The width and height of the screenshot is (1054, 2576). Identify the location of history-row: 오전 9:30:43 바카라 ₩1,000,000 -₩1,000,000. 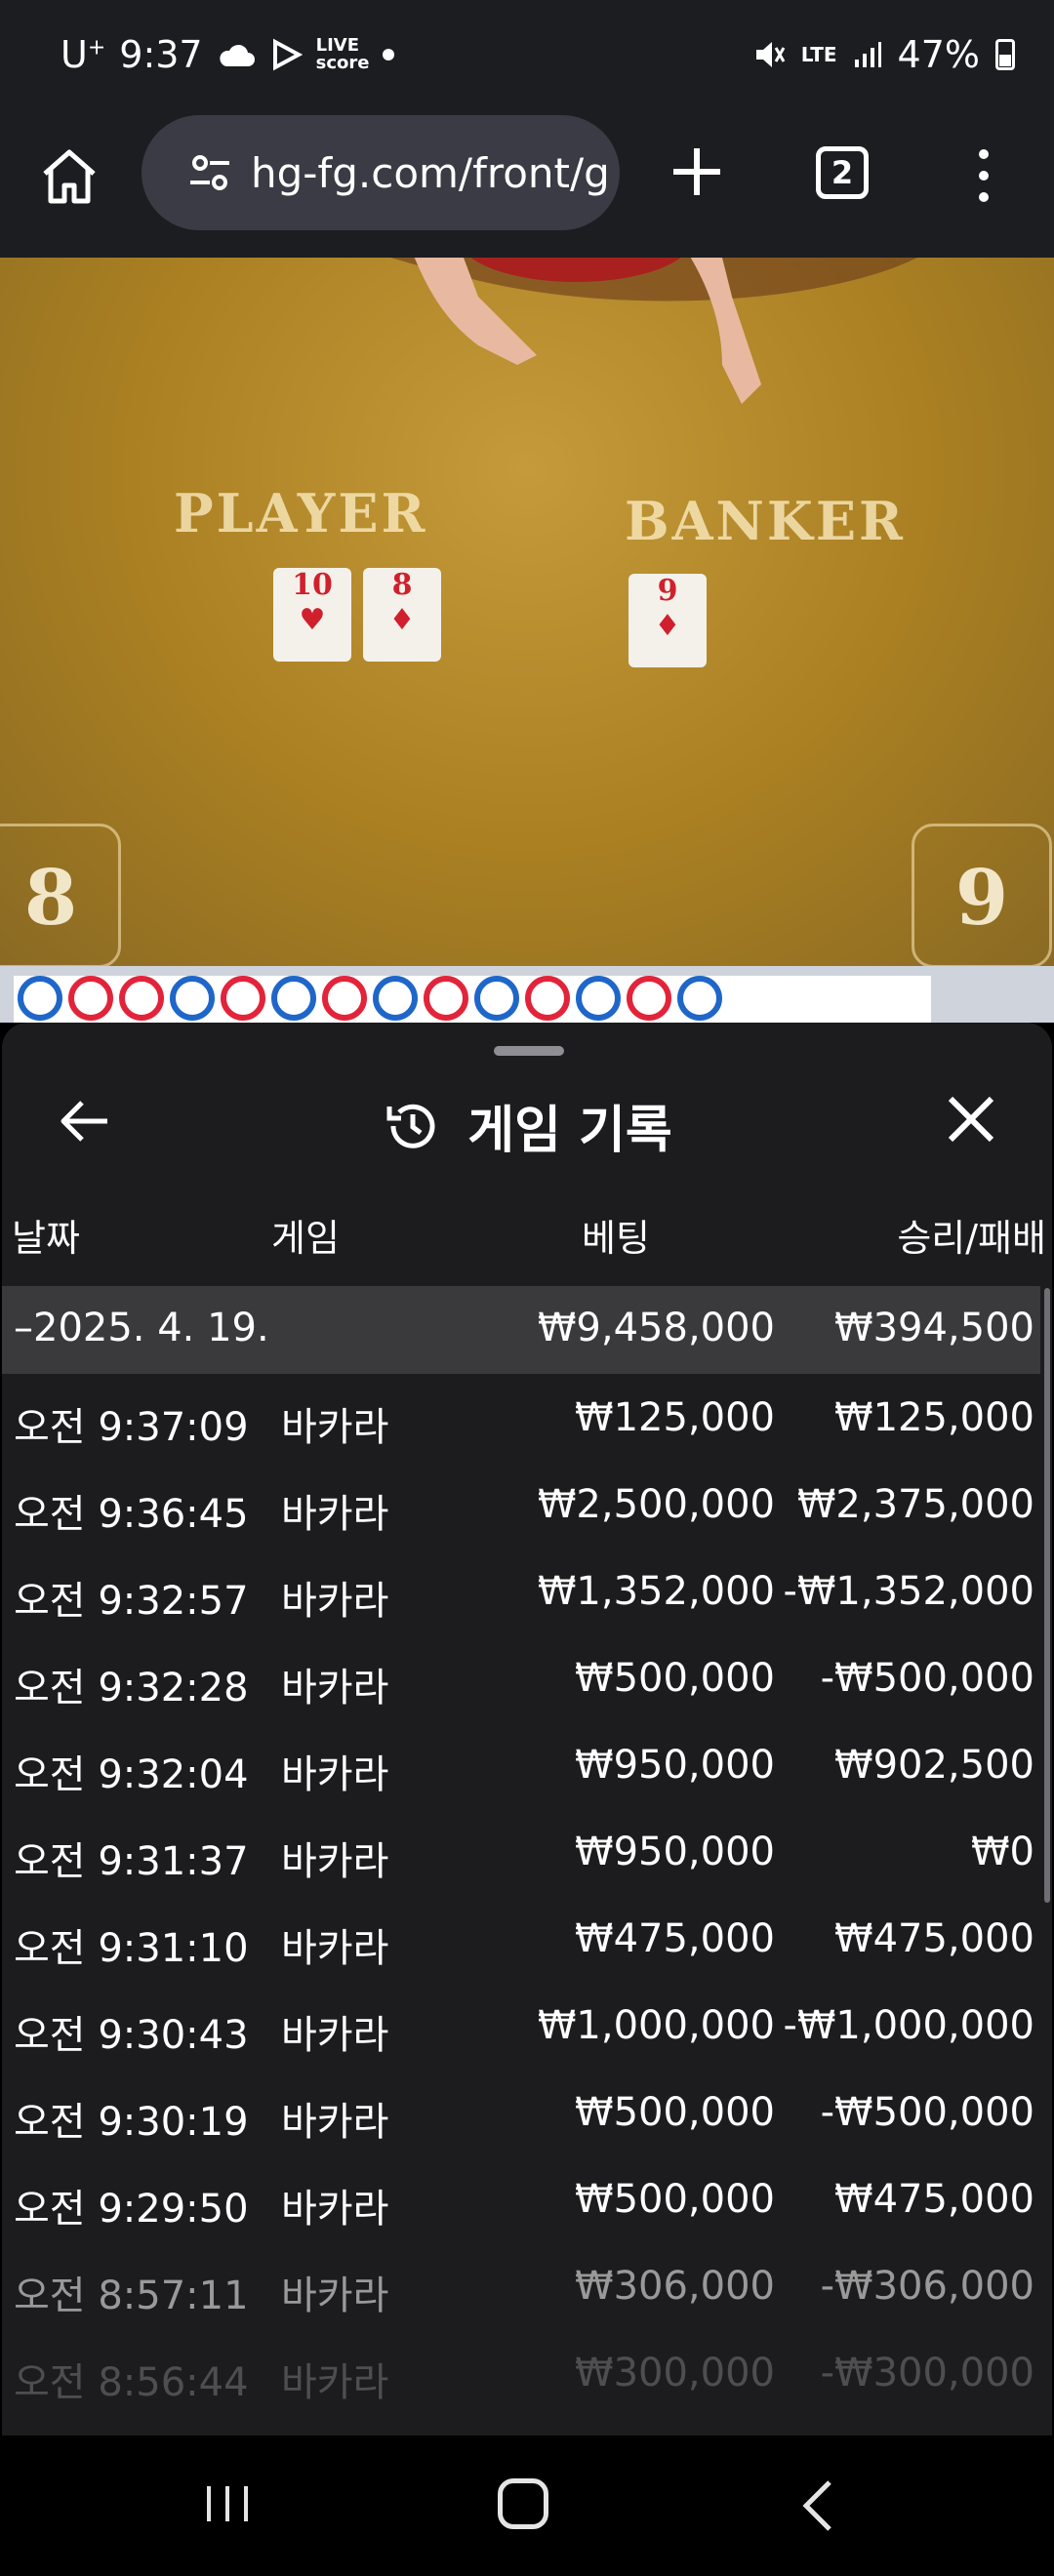
(521, 2031).